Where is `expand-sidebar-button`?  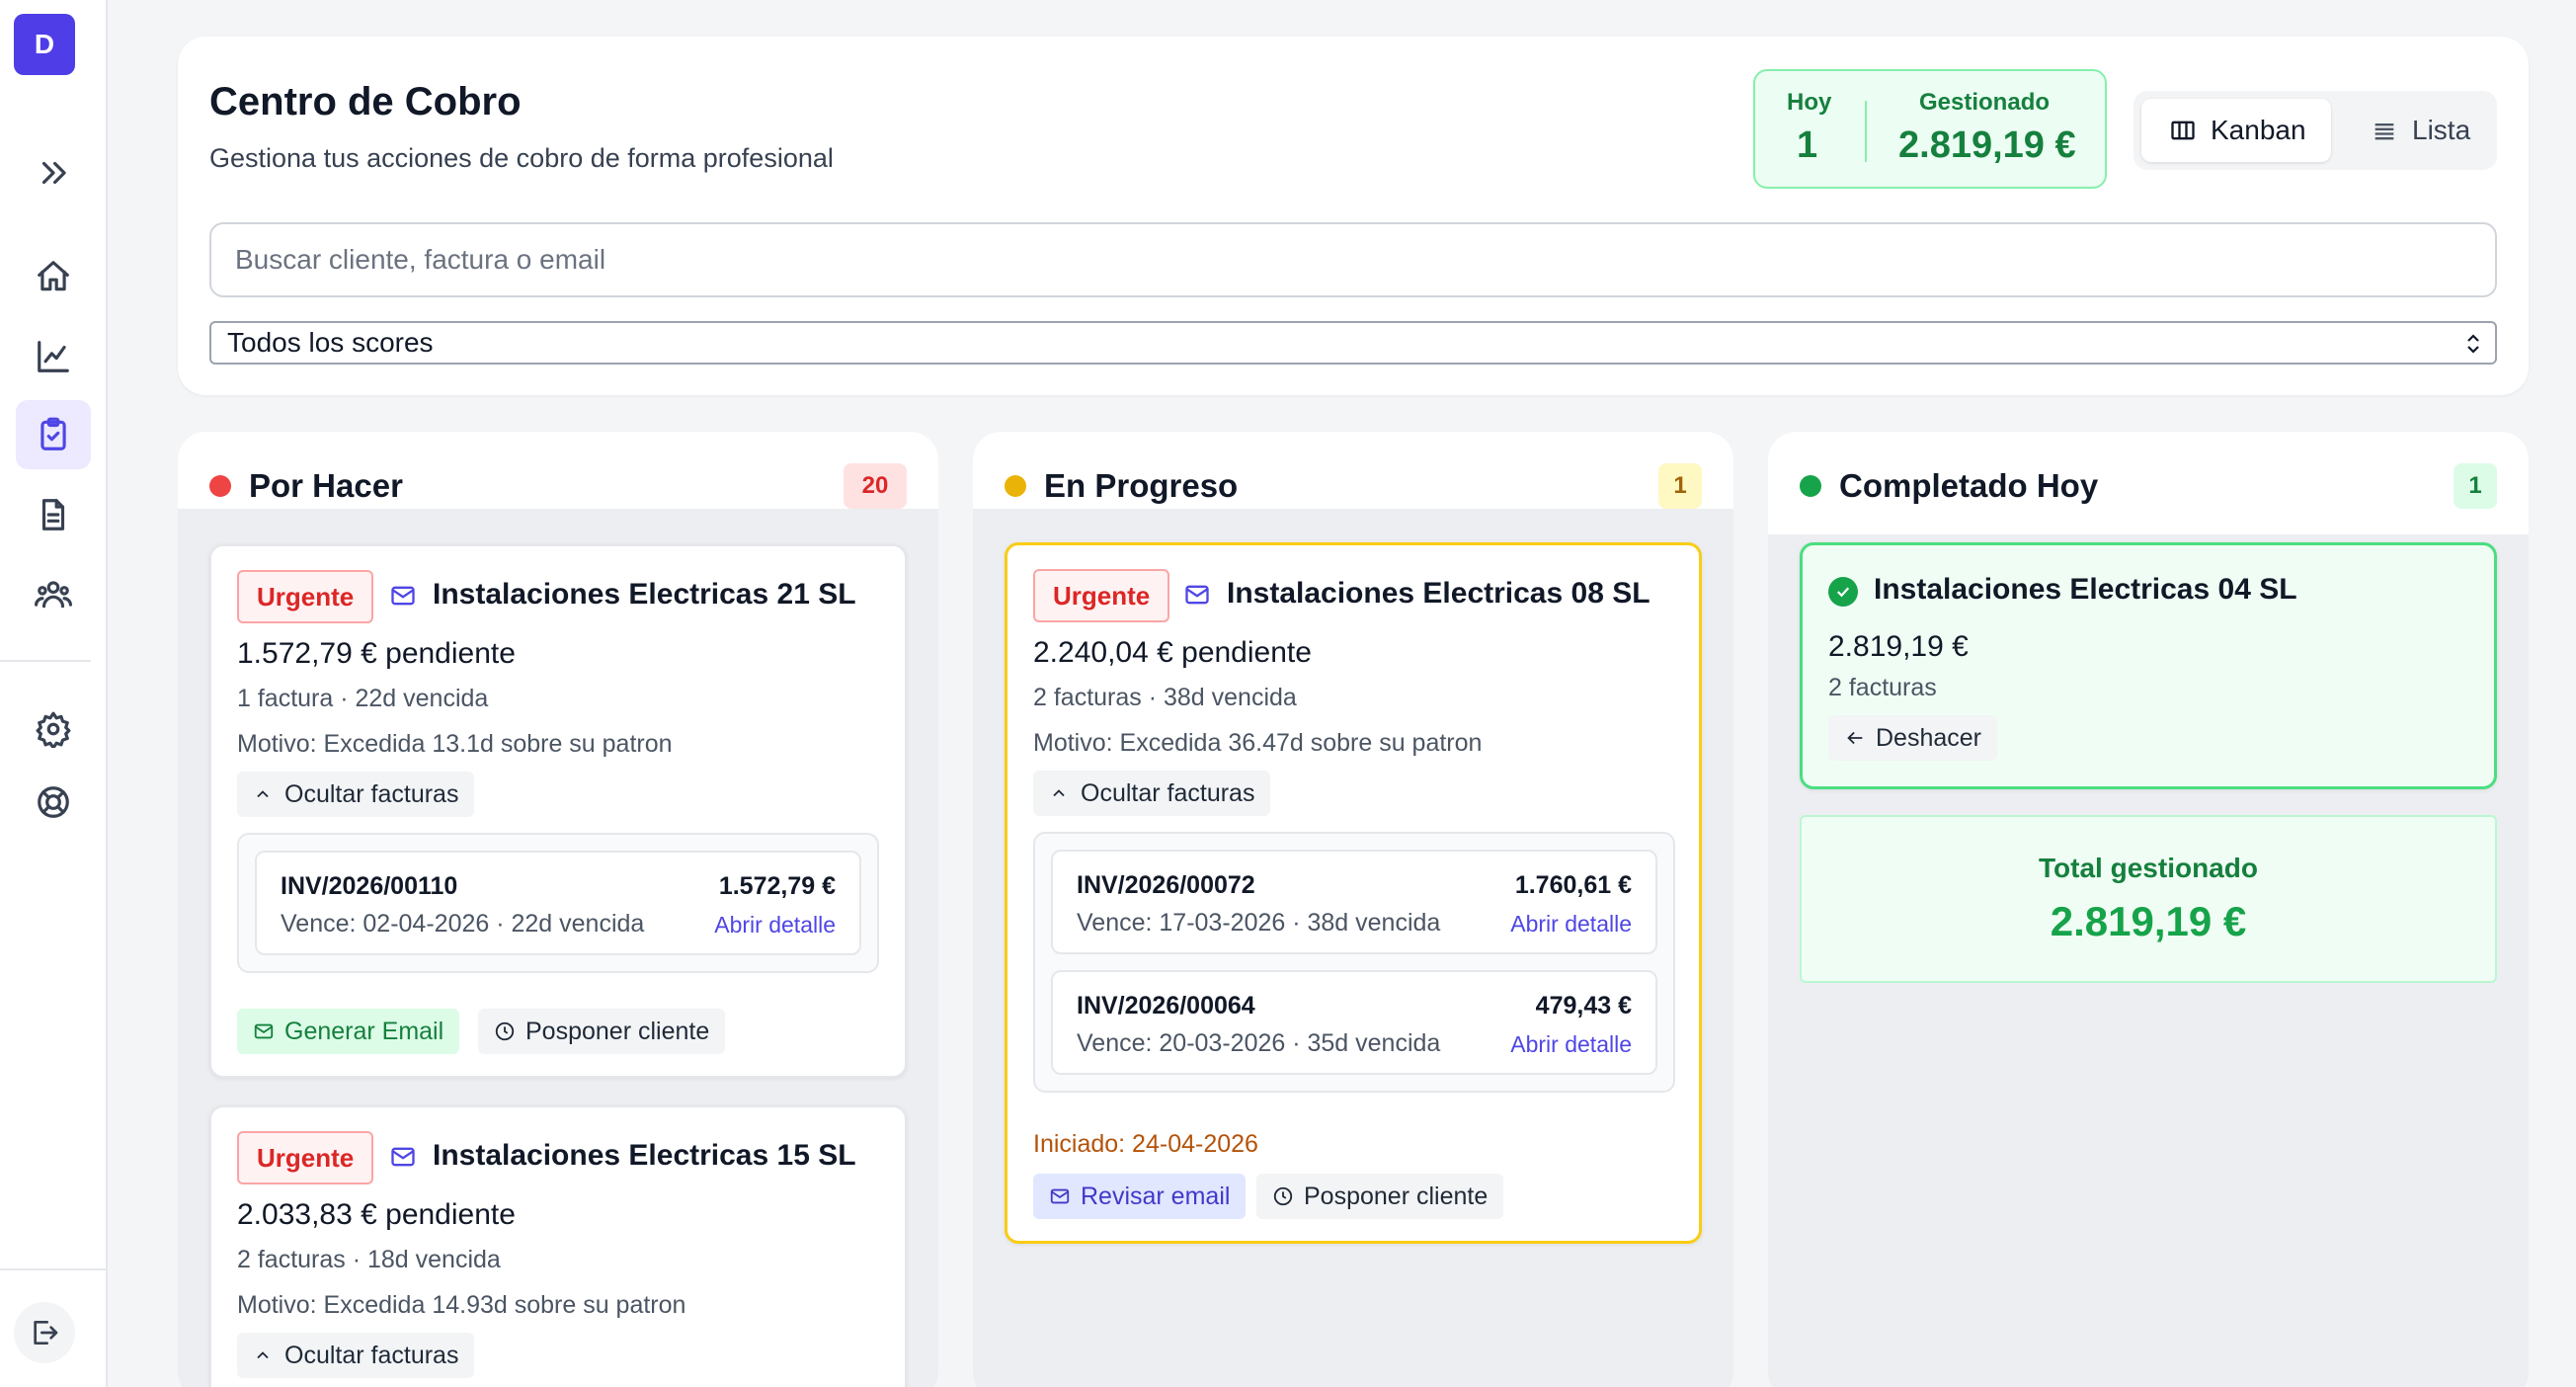 expand-sidebar-button is located at coordinates (53, 172).